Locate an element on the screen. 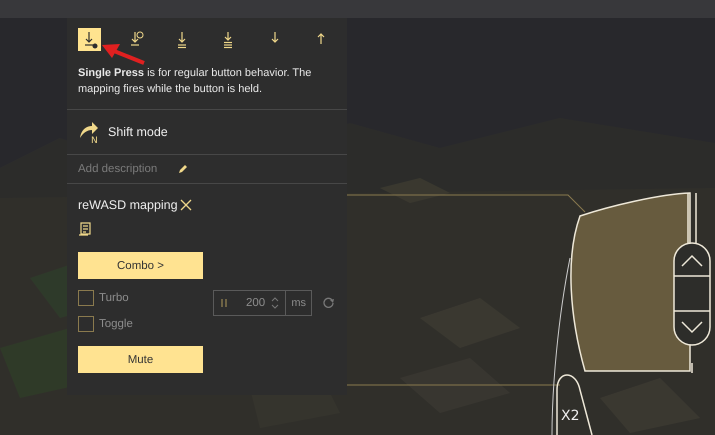 The width and height of the screenshot is (715, 435). unit-label: ms is located at coordinates (298, 303).